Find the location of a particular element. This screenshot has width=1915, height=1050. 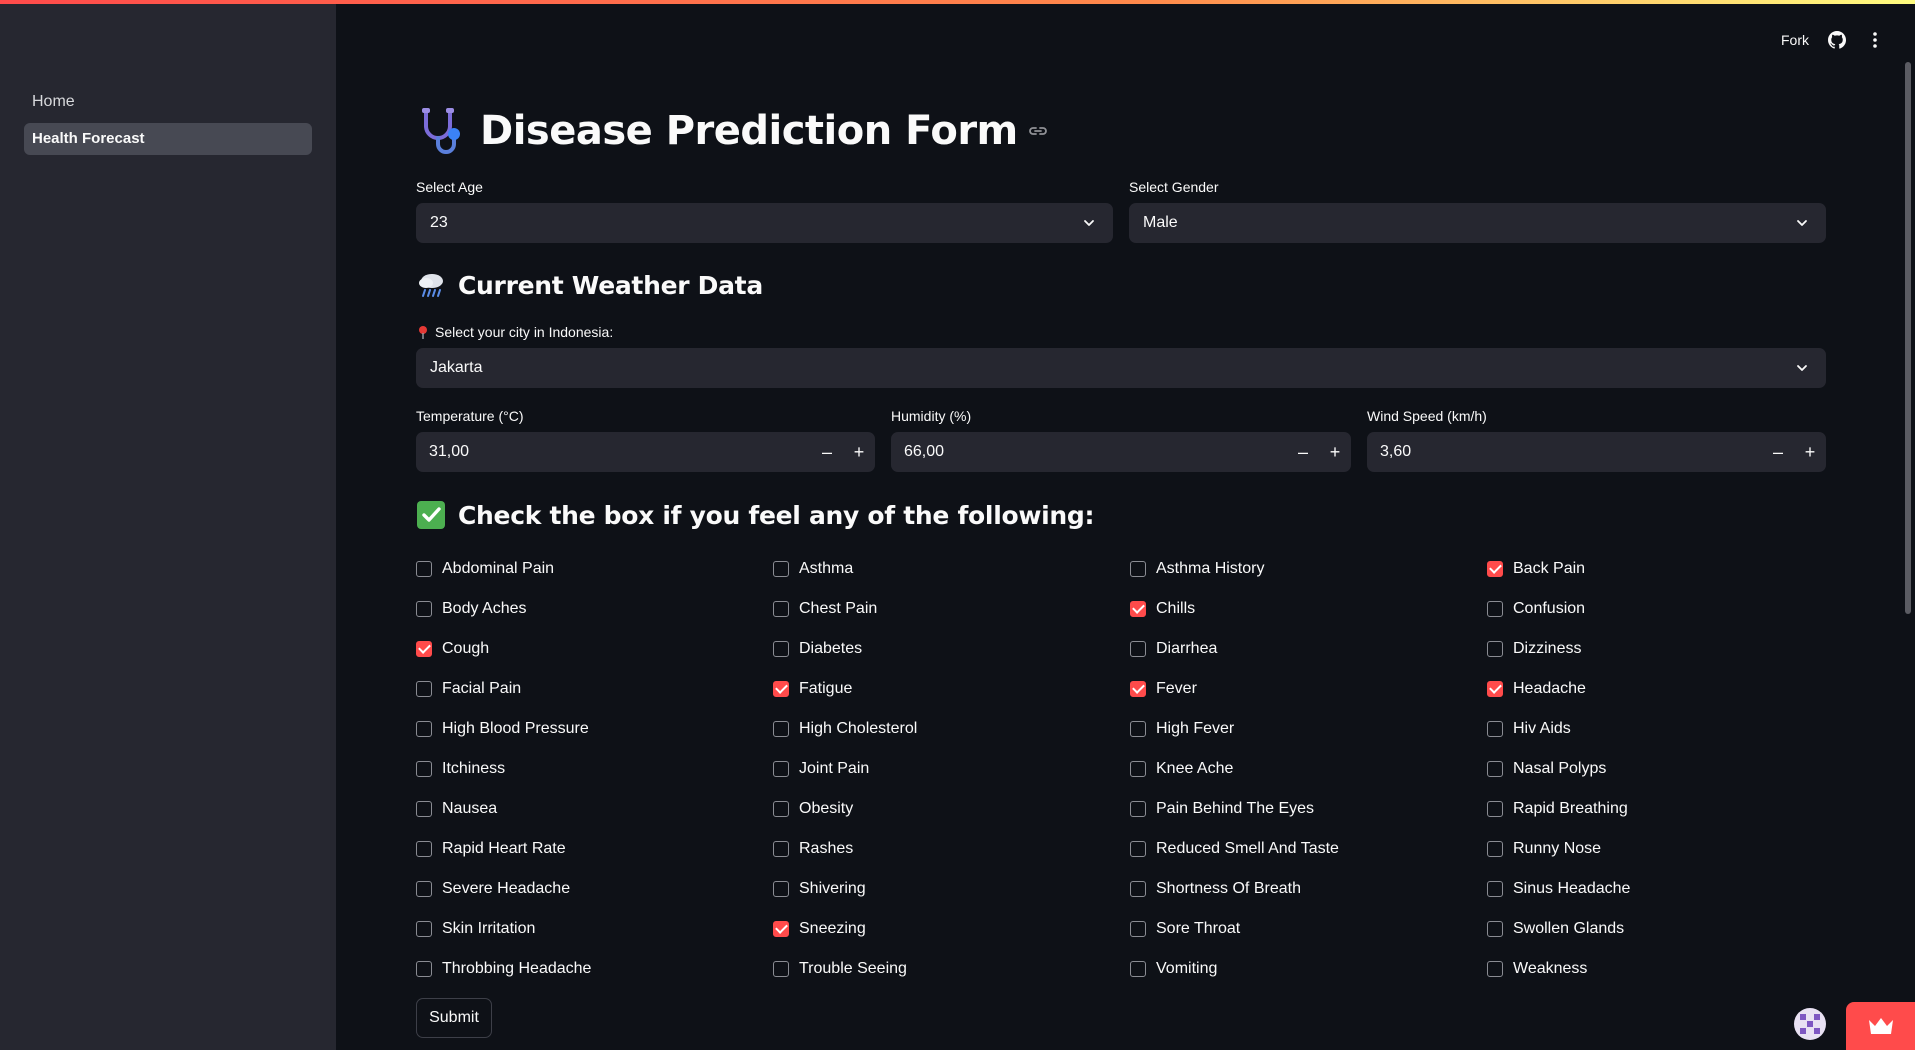

checkbox-abdominal-pain: Abdominal Pain is located at coordinates (485, 569).